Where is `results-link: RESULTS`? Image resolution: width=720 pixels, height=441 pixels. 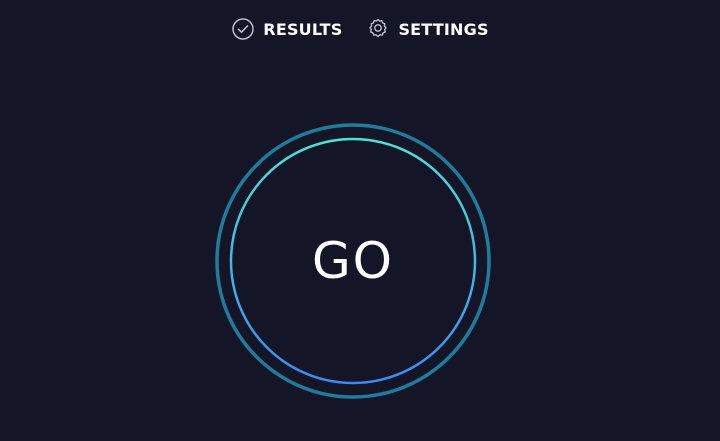 results-link: RESULTS is located at coordinates (286, 29).